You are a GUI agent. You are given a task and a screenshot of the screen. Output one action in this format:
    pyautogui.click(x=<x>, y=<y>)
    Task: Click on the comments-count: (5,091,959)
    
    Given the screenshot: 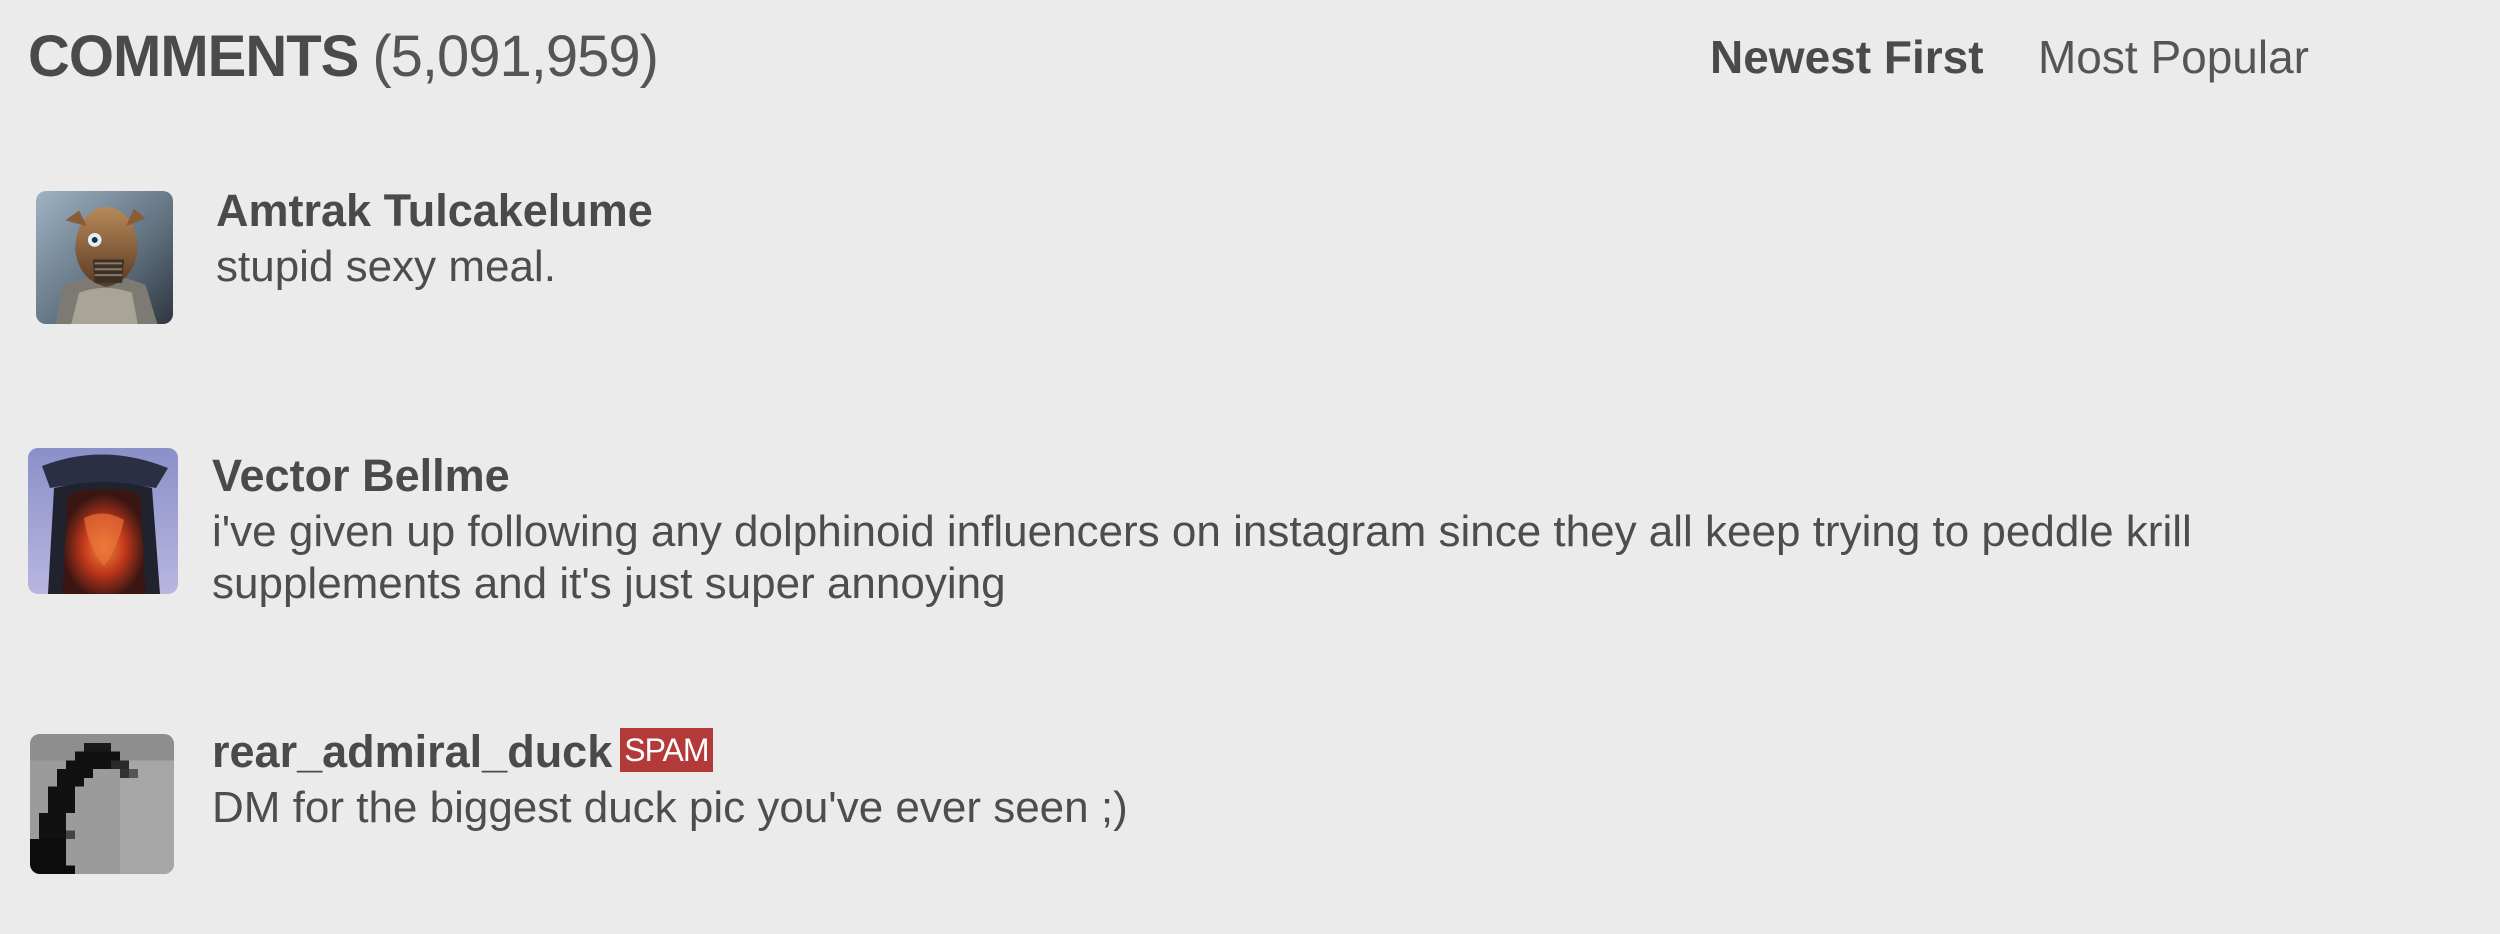 What is the action you would take?
    pyautogui.click(x=515, y=56)
    